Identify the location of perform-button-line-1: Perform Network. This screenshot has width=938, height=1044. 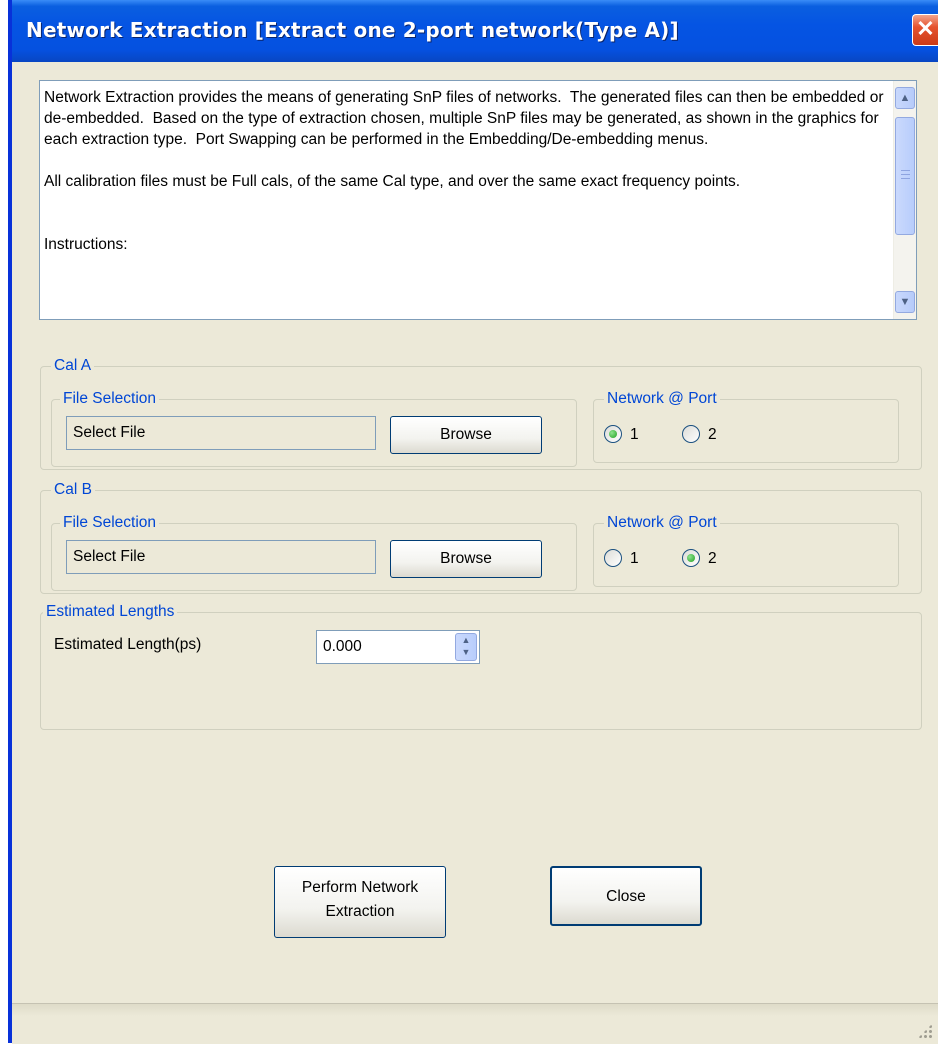
(360, 887).